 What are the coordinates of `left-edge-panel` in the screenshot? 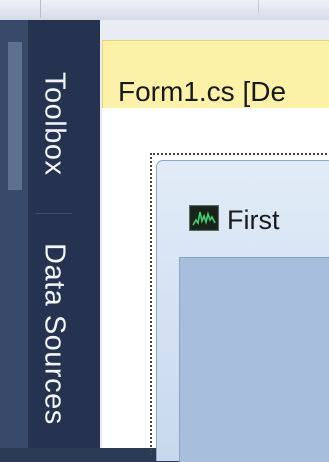 It's located at (14, 234).